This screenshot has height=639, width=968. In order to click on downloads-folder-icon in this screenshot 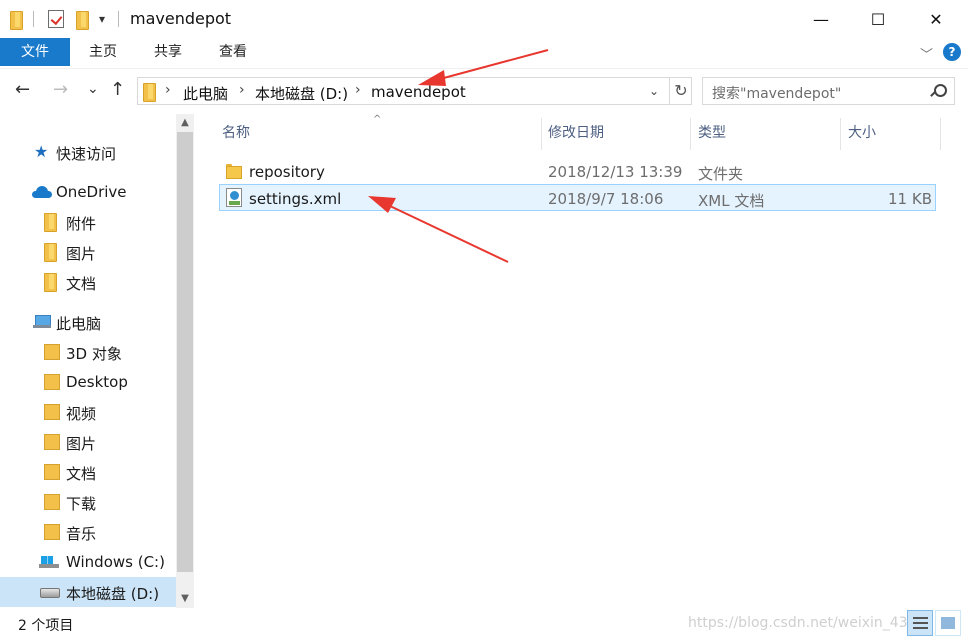, I will do `click(52, 502)`.